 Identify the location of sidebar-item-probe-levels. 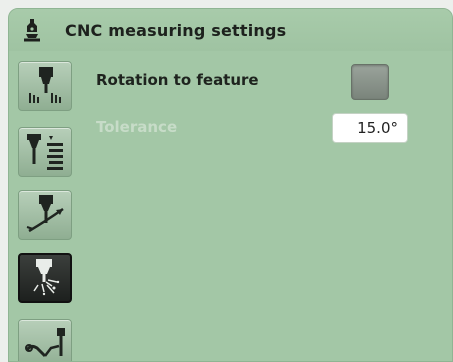
(45, 152).